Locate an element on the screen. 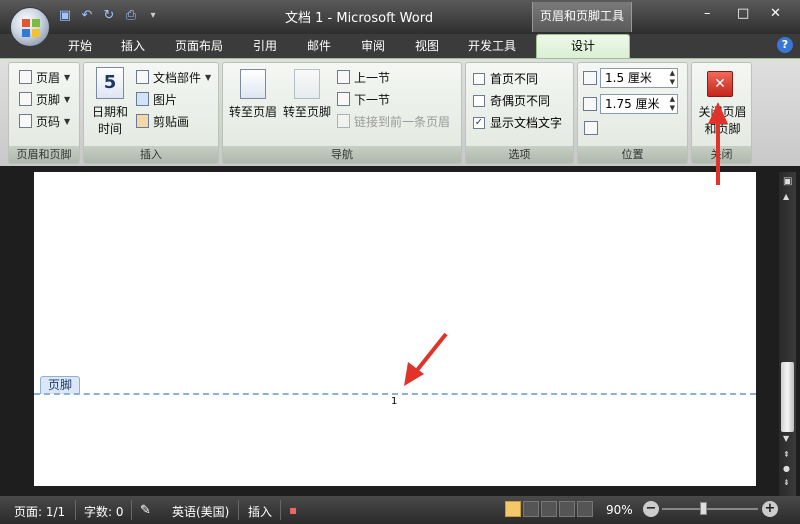 Image resolution: width=800 pixels, height=524 pixels. save-icon: ▣ is located at coordinates (65, 16).